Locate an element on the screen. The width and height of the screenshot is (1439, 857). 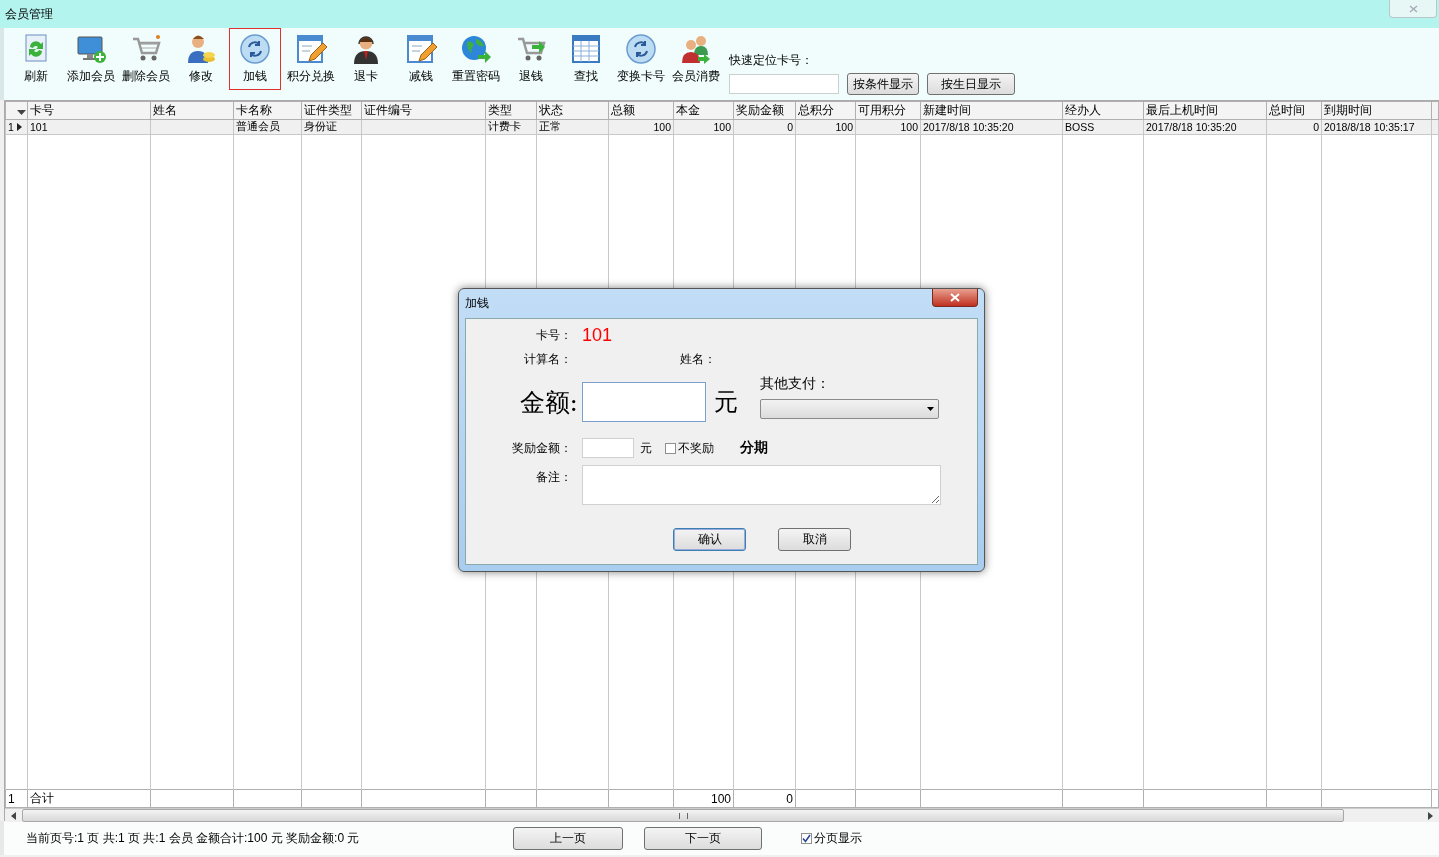
table-cell: 计费卡 is located at coordinates (504, 126).